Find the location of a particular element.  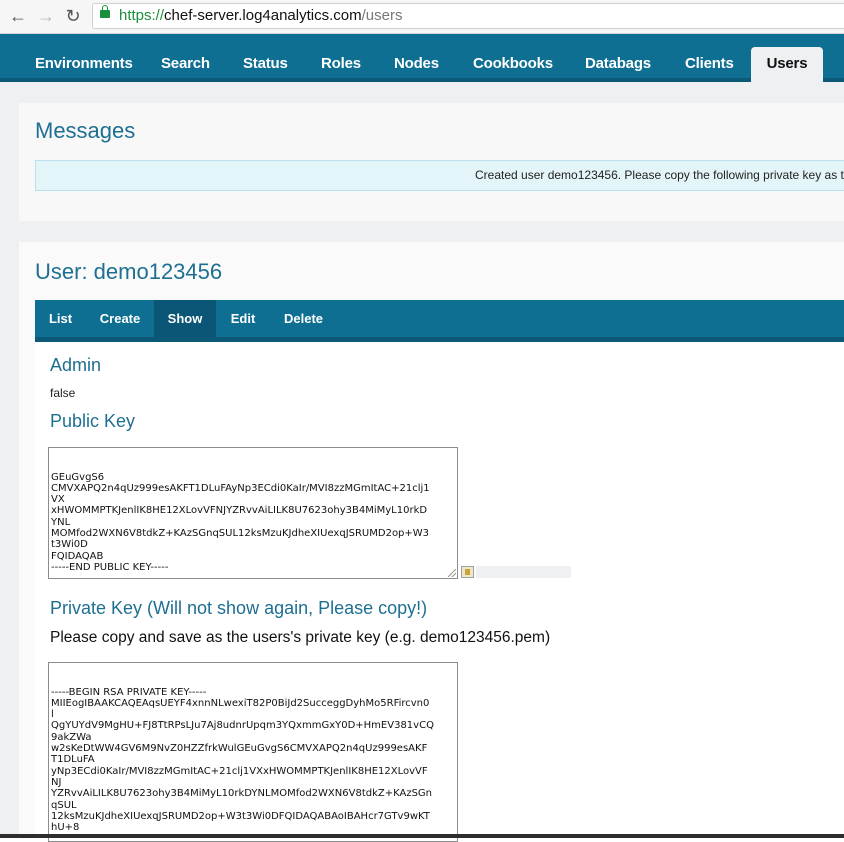

nav-users: Users is located at coordinates (787, 64).